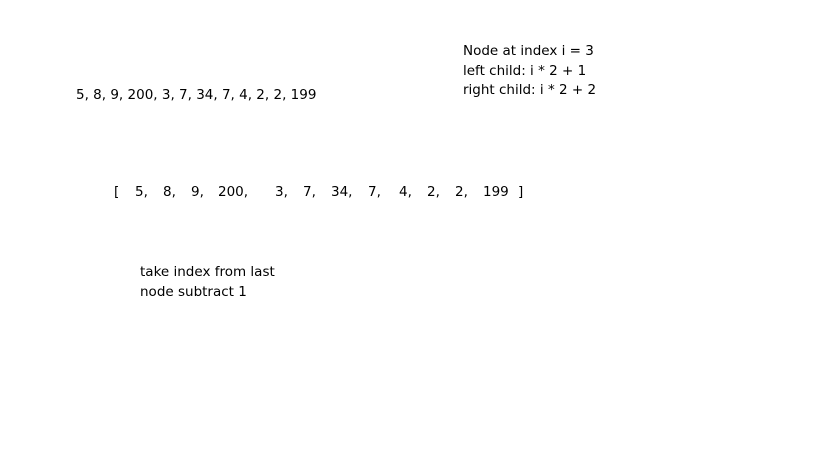  Describe the element at coordinates (281, 192) in the screenshot. I see `array-item: 3,` at that location.